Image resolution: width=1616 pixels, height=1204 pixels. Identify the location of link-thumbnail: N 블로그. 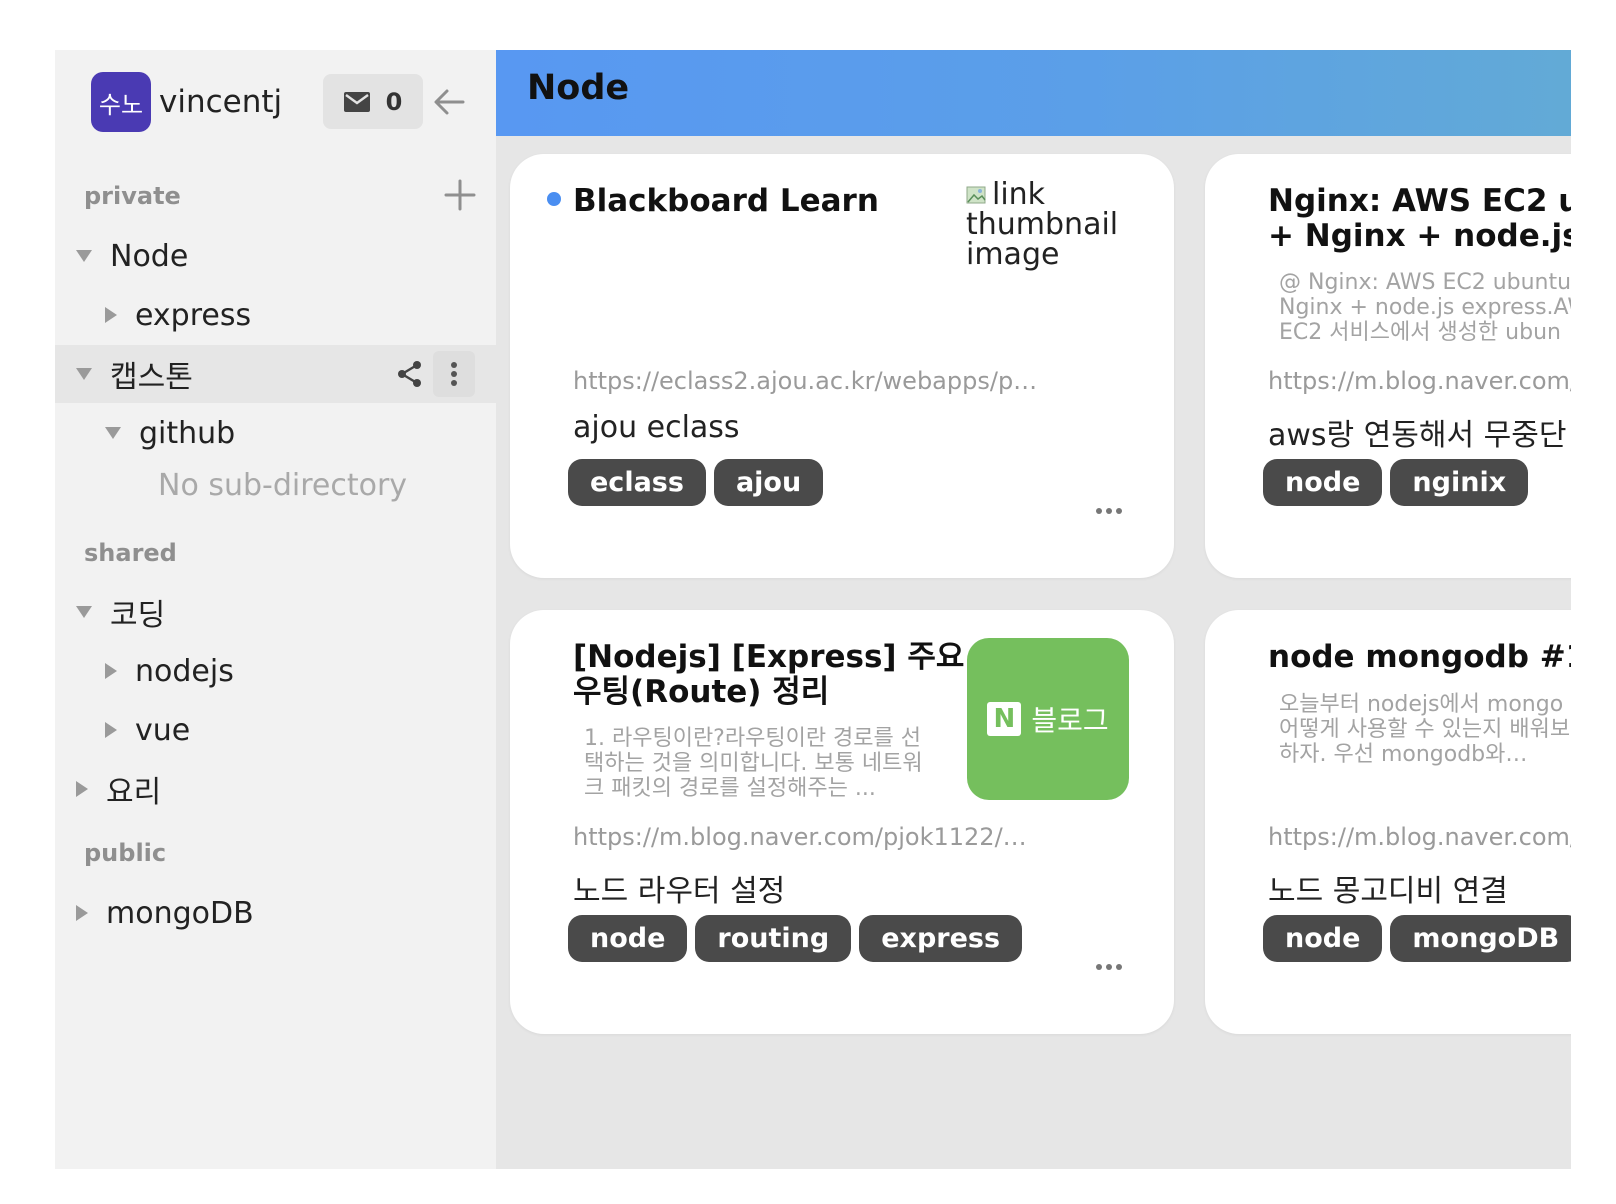
(1048, 719).